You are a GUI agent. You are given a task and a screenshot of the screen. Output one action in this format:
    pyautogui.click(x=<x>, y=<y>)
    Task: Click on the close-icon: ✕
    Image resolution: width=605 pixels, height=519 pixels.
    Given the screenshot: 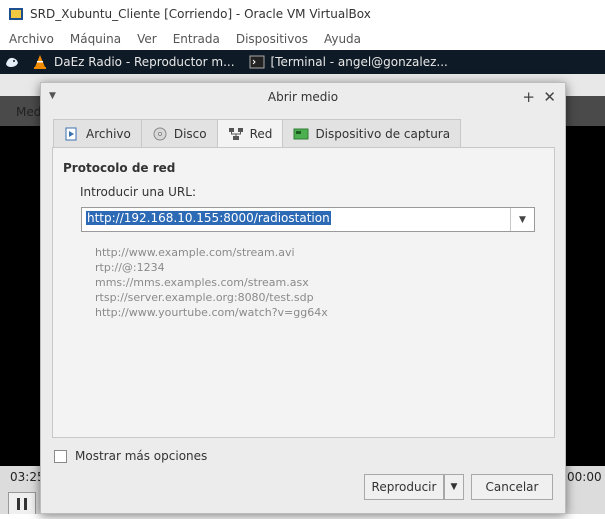 What is the action you would take?
    pyautogui.click(x=549, y=97)
    